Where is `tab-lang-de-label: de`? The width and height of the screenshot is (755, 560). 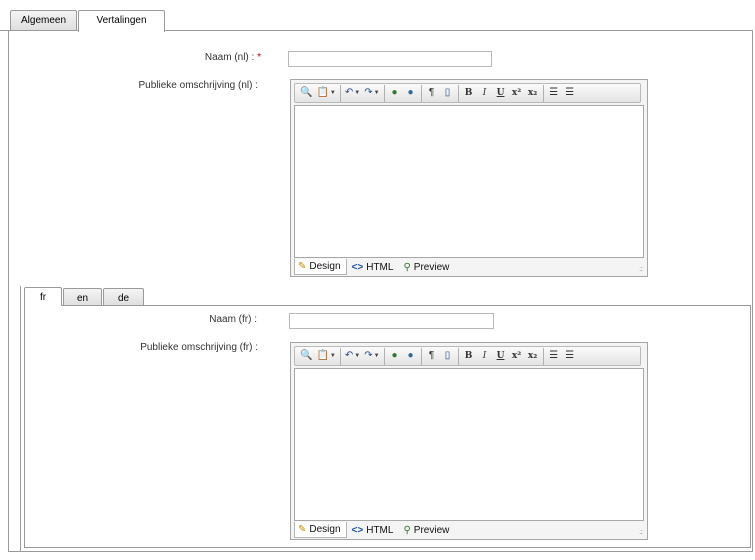 tab-lang-de-label: de is located at coordinates (123, 298).